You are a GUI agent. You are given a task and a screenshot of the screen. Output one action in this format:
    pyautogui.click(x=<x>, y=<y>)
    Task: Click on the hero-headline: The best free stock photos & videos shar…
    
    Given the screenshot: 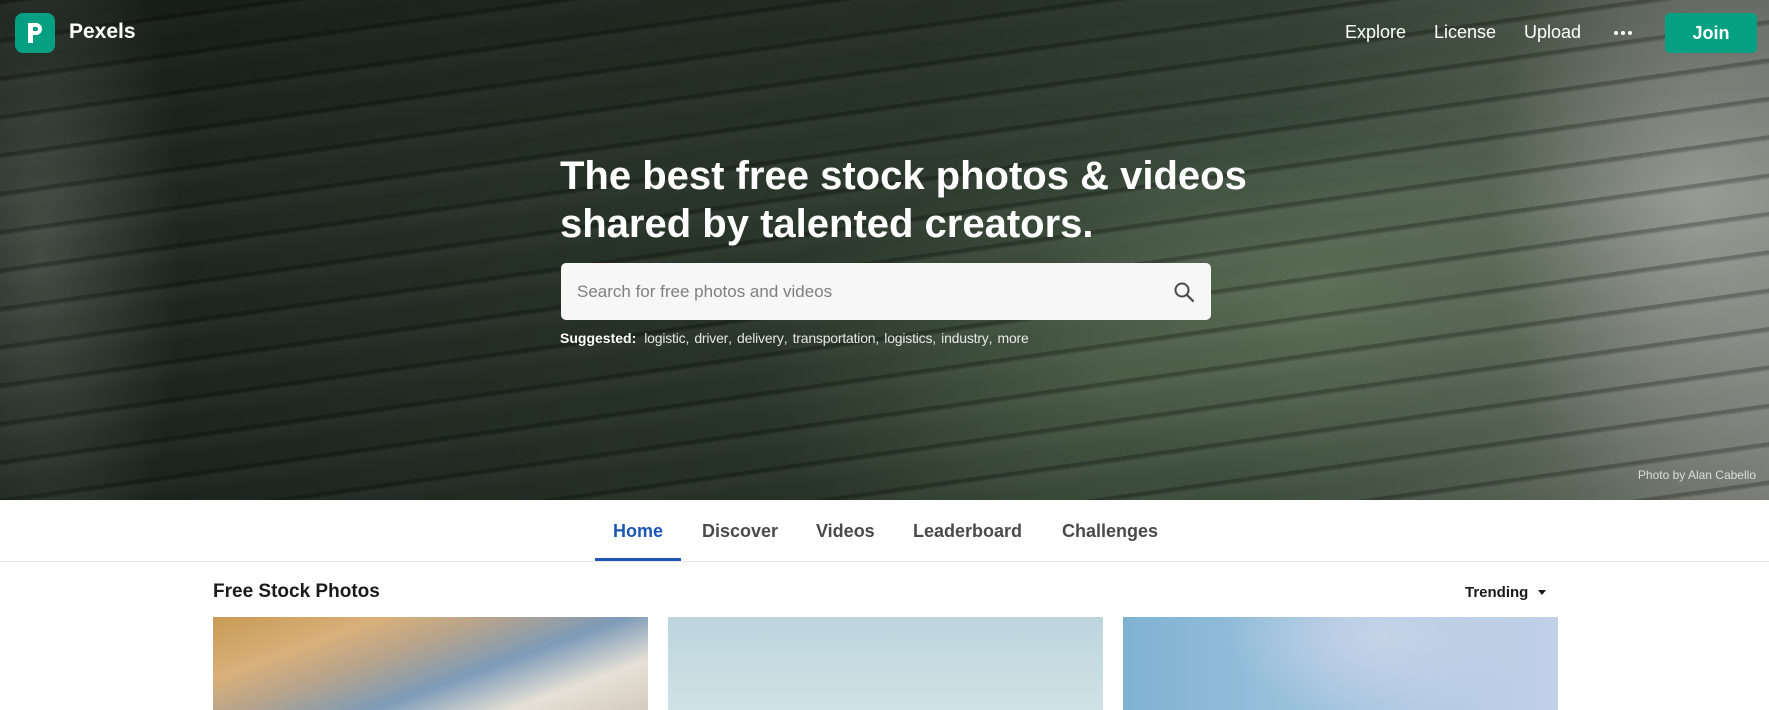 What is the action you would take?
    pyautogui.click(x=903, y=200)
    